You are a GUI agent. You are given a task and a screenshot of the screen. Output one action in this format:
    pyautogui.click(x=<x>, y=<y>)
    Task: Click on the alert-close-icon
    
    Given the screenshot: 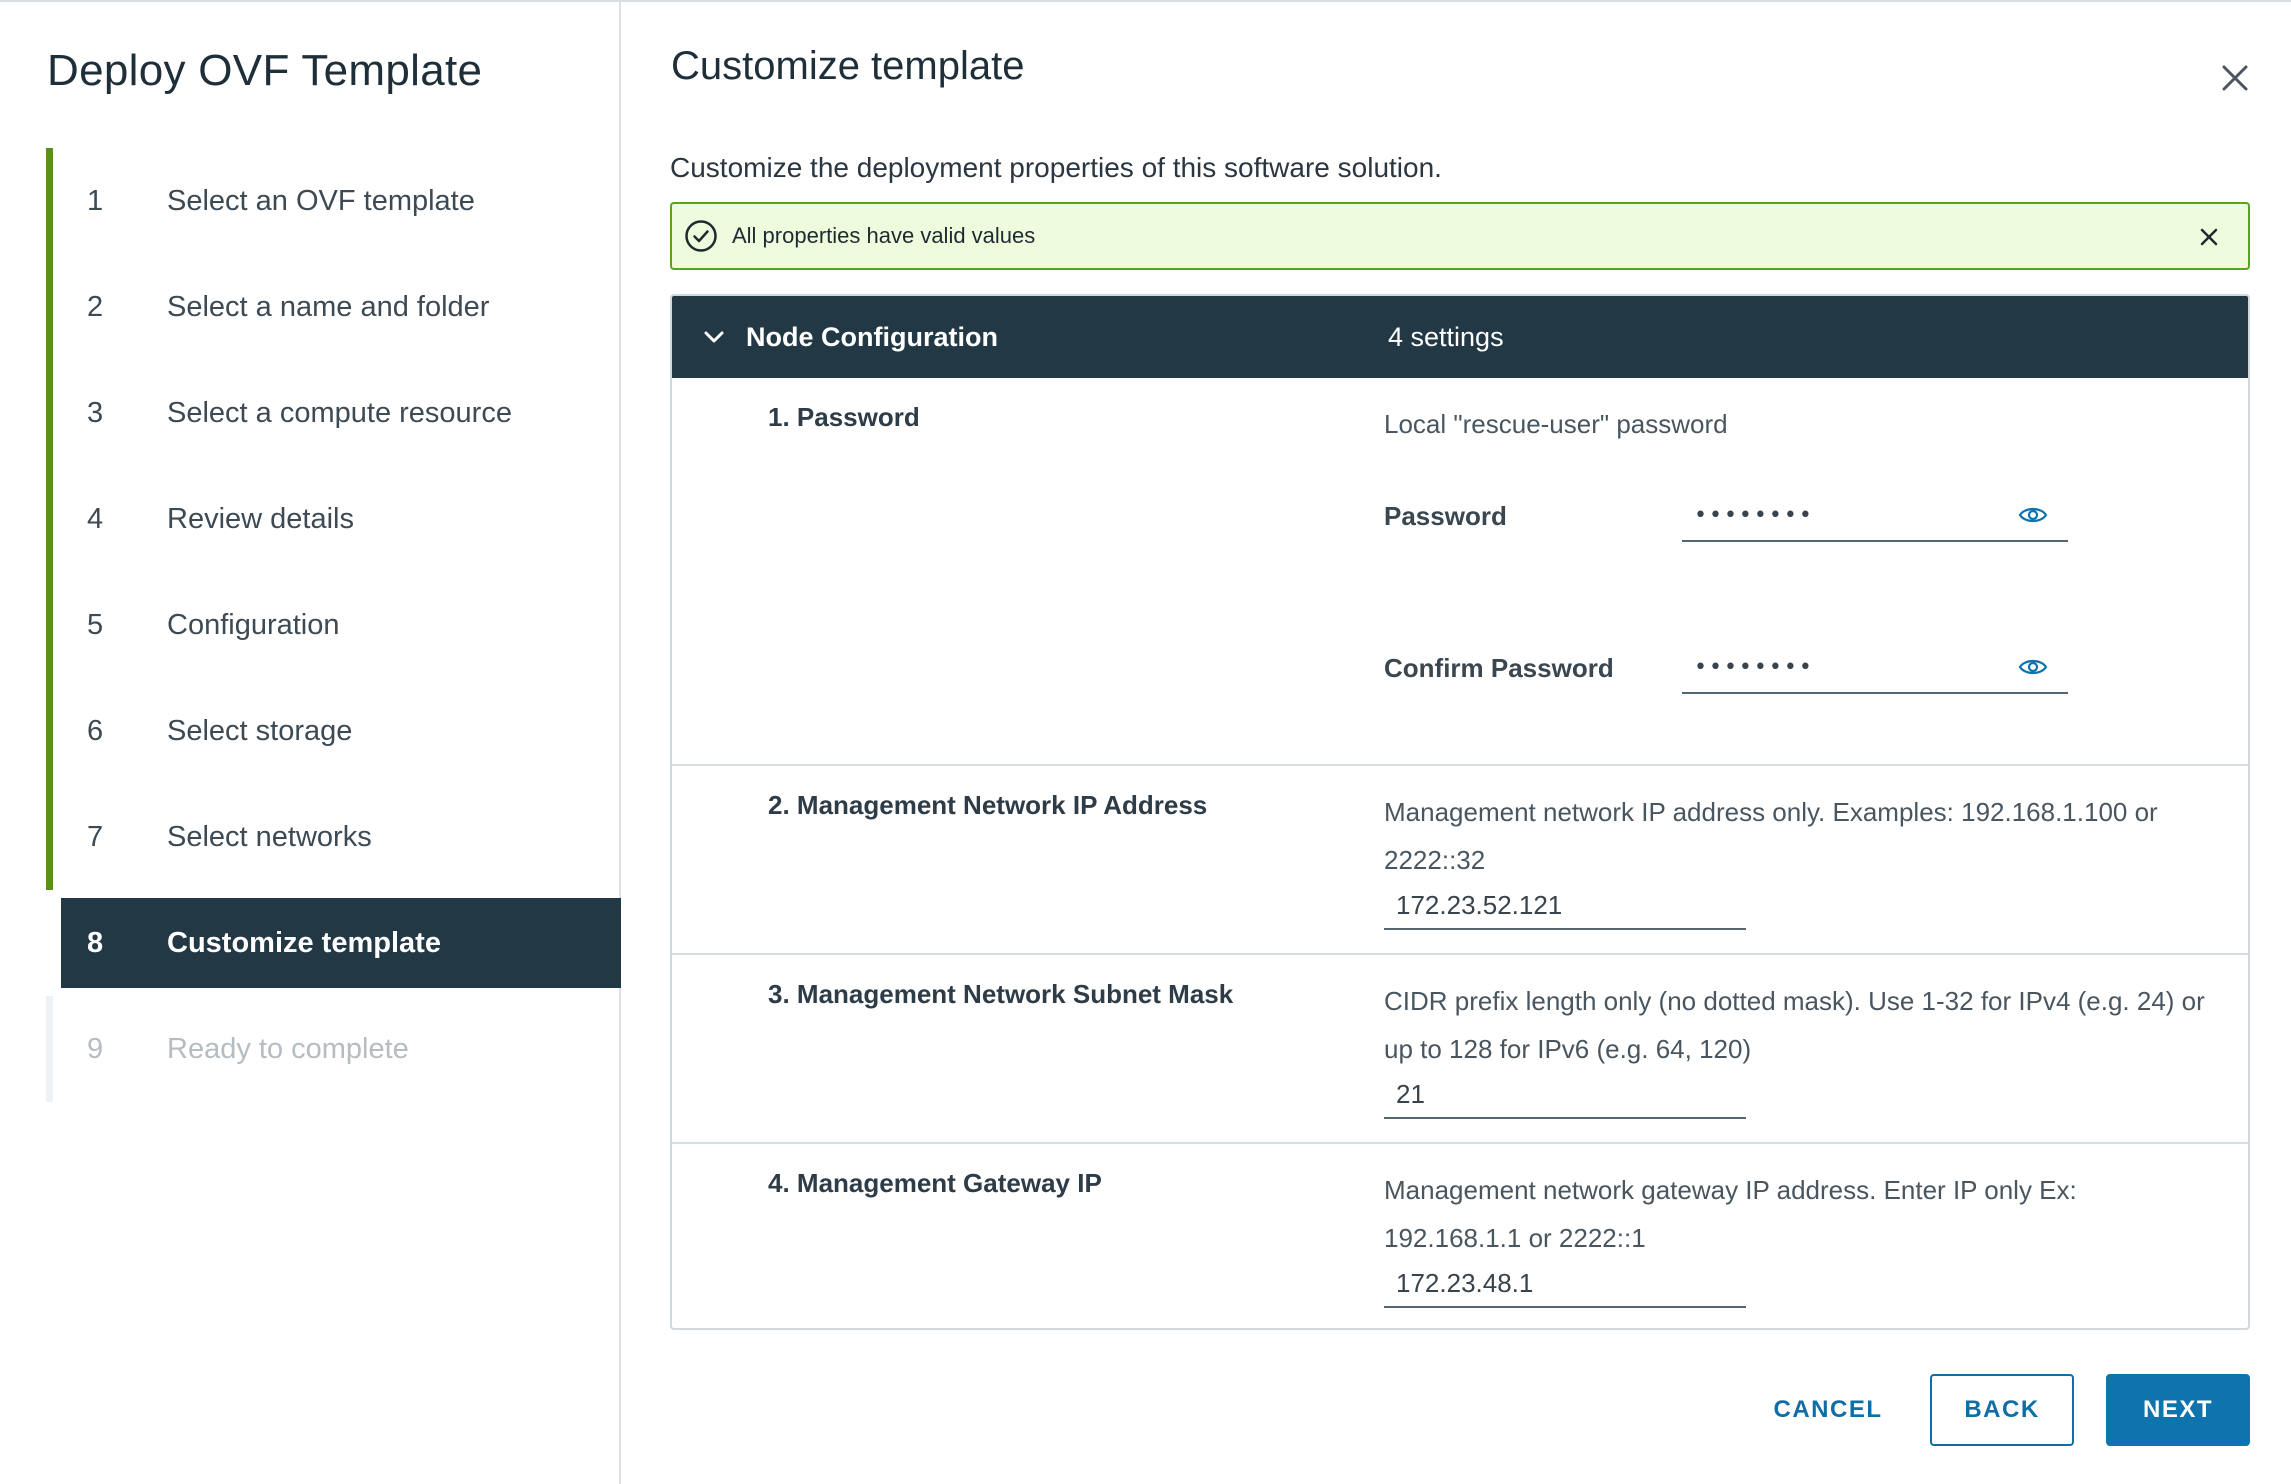 What is the action you would take?
    pyautogui.click(x=2209, y=237)
    